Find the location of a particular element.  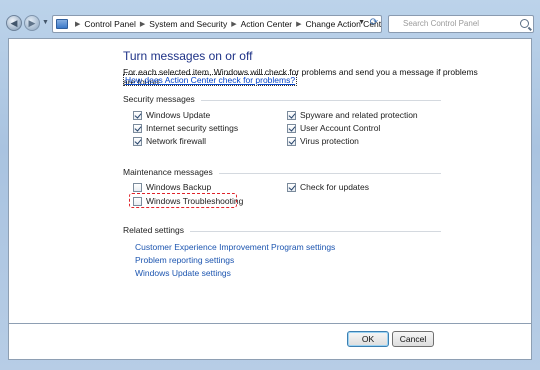

checkbox-label: Windows Backup is located at coordinates (179, 187).